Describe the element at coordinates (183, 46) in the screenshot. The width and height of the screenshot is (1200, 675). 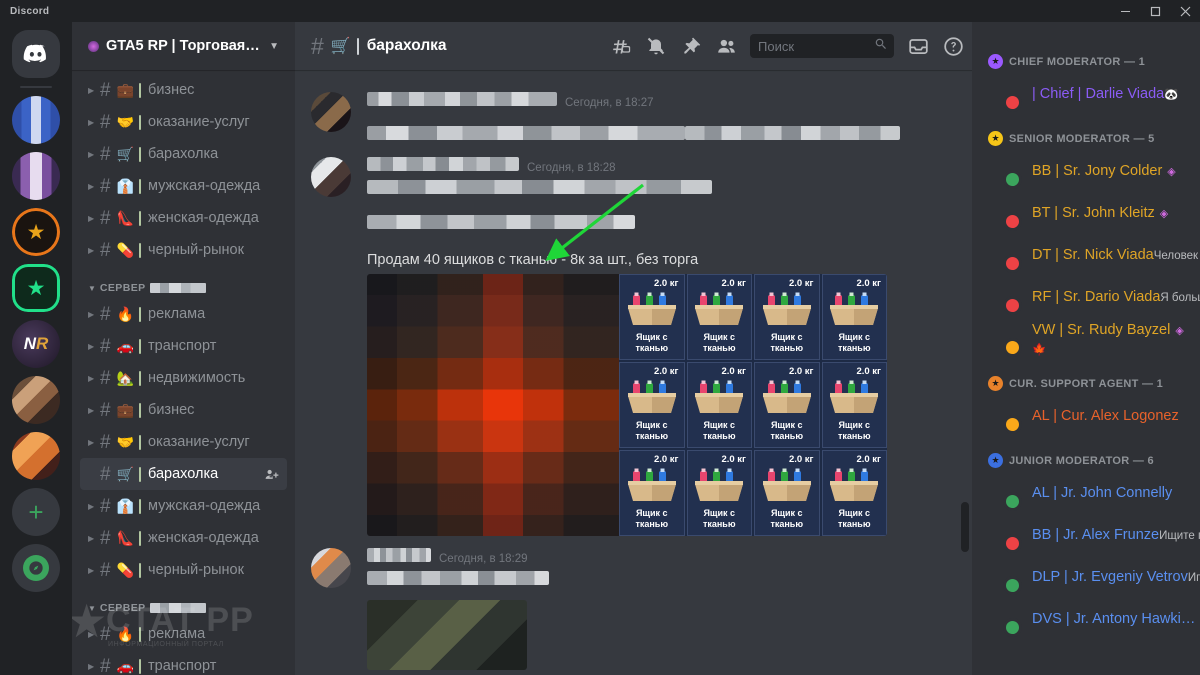
I see `server-header-dropdown: GTA5 RP | Торговая п... ▼` at that location.